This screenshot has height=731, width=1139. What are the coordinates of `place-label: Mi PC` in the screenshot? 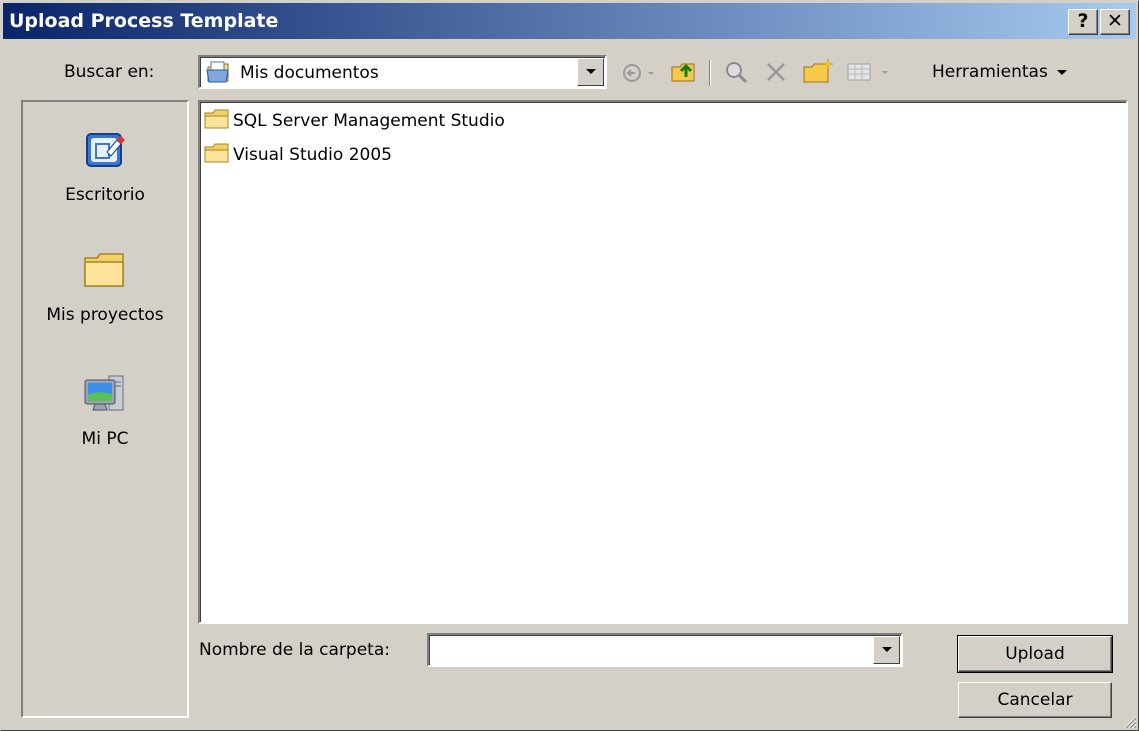 It's located at (105, 439).